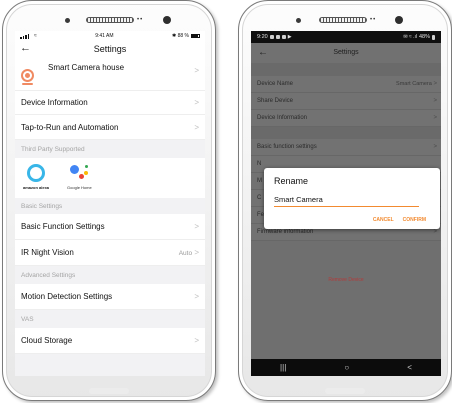  What do you see at coordinates (259, 181) in the screenshot?
I see `row-label: M` at bounding box center [259, 181].